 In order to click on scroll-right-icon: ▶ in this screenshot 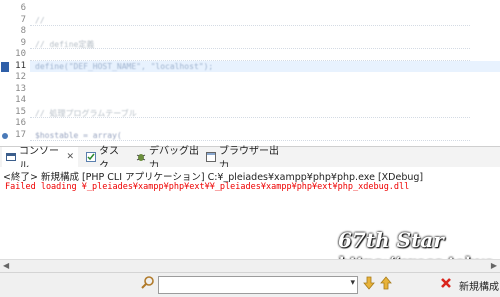, I will do `click(494, 265)`.